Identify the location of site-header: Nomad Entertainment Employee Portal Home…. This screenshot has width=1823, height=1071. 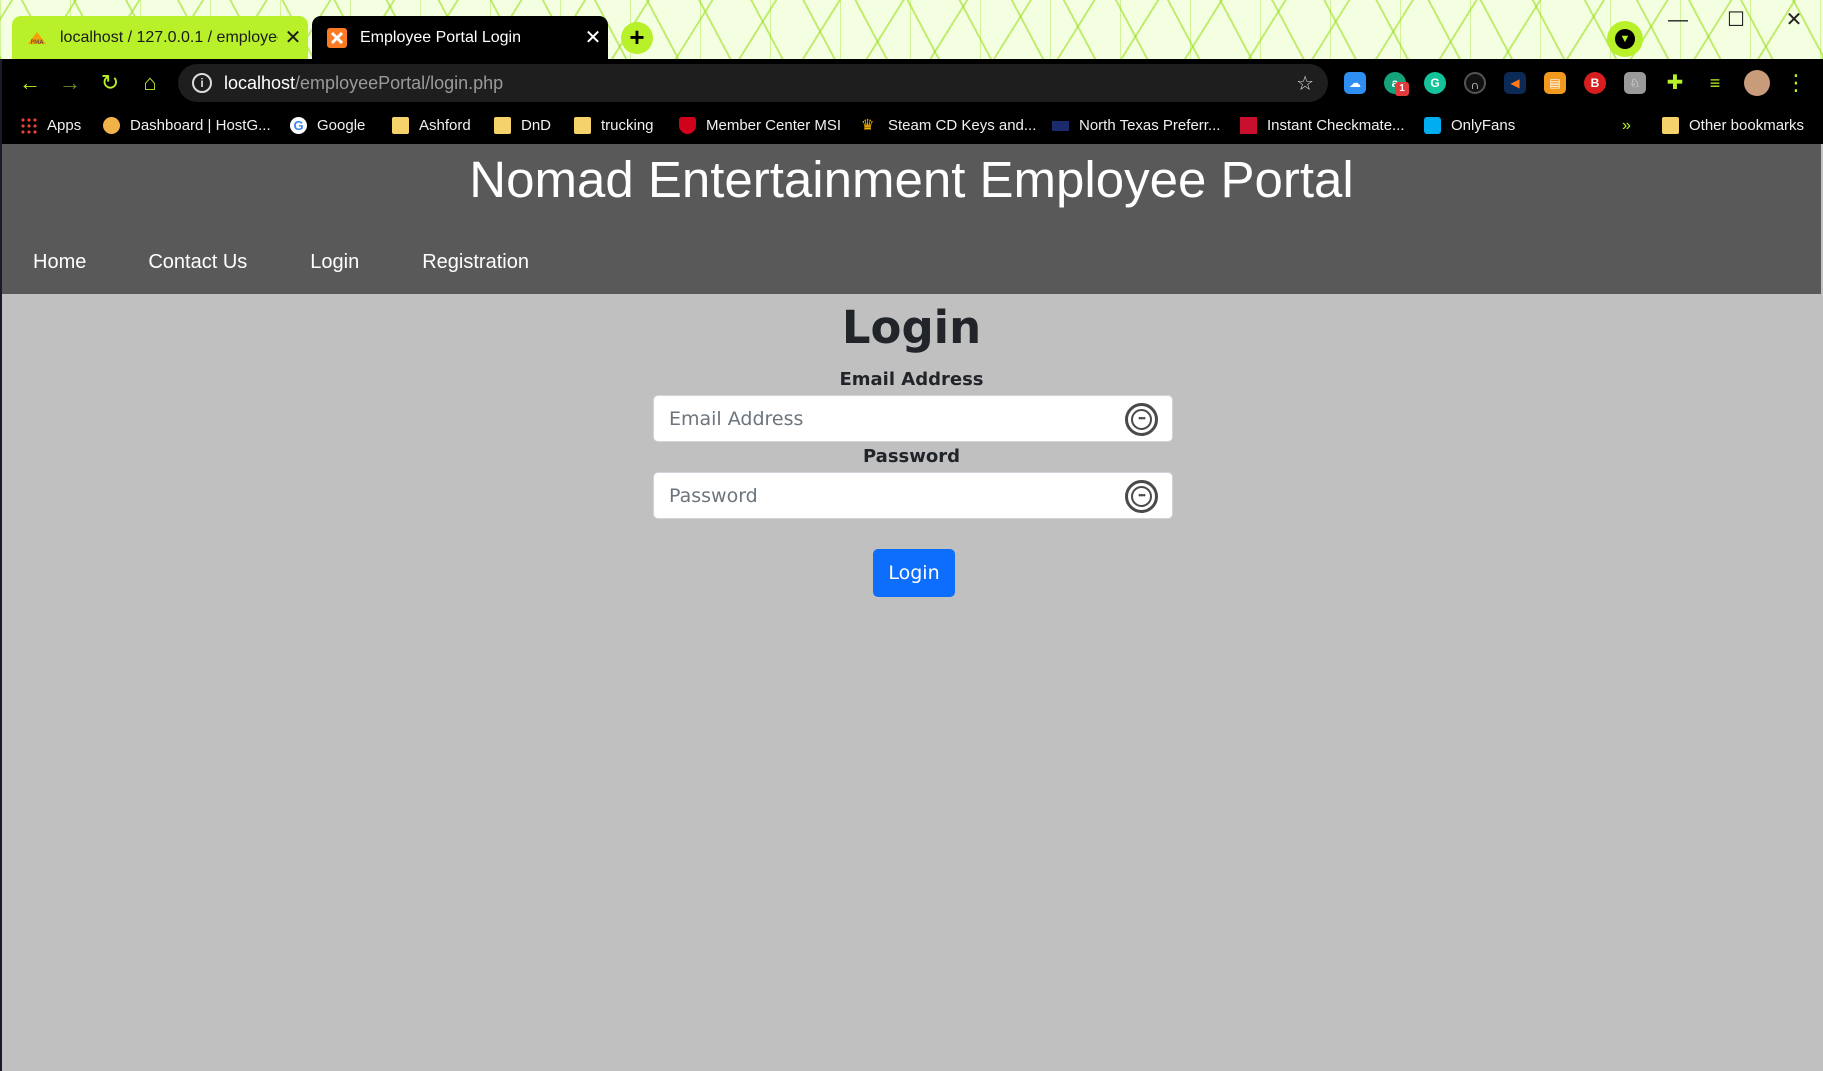
(911, 219).